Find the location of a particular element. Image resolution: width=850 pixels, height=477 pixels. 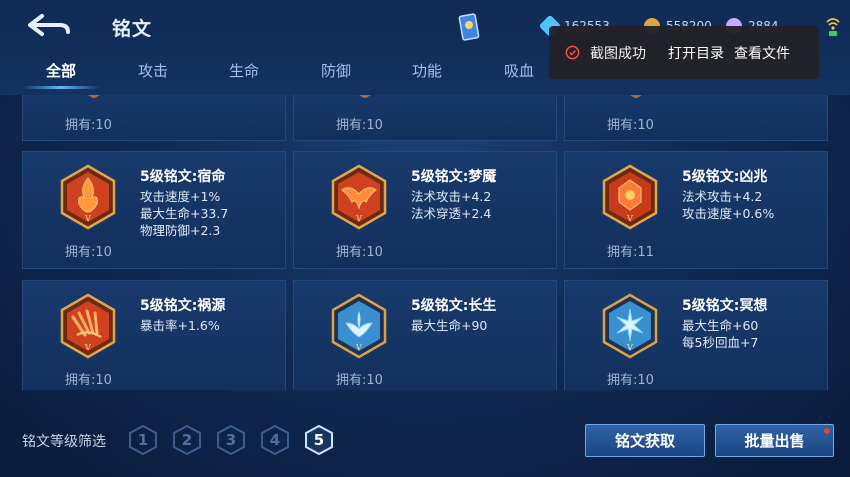

toast-message: 截图成功 is located at coordinates (618, 53).